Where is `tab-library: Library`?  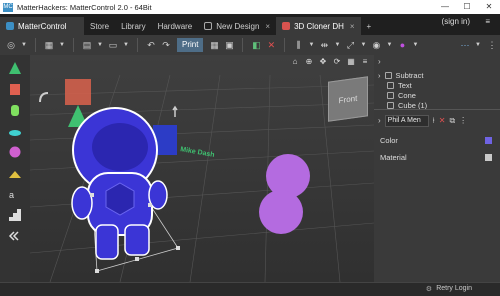
tab-library: Library is located at coordinates (133, 26).